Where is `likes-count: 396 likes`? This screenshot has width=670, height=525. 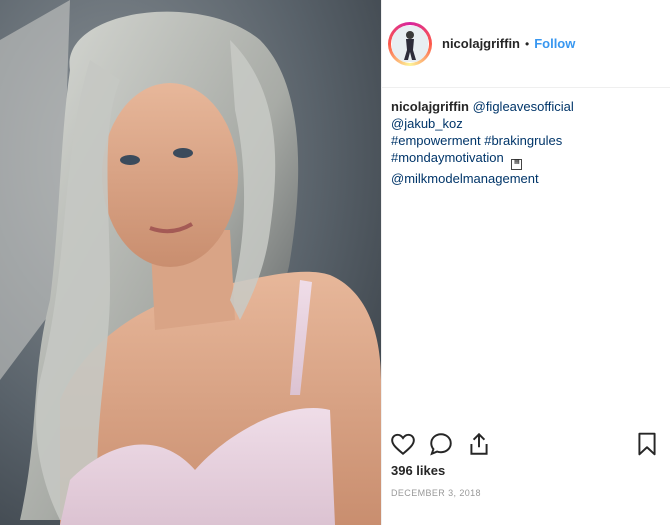 likes-count: 396 likes is located at coordinates (418, 470).